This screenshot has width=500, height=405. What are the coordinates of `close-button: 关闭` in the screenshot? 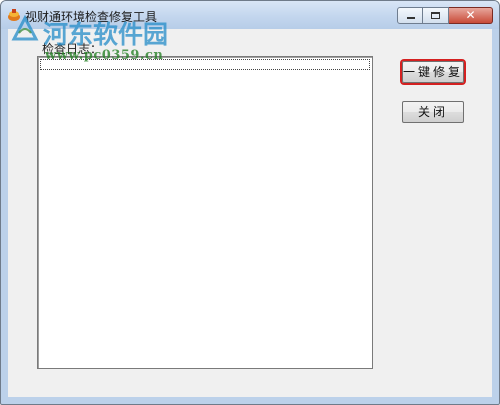 It's located at (433, 112).